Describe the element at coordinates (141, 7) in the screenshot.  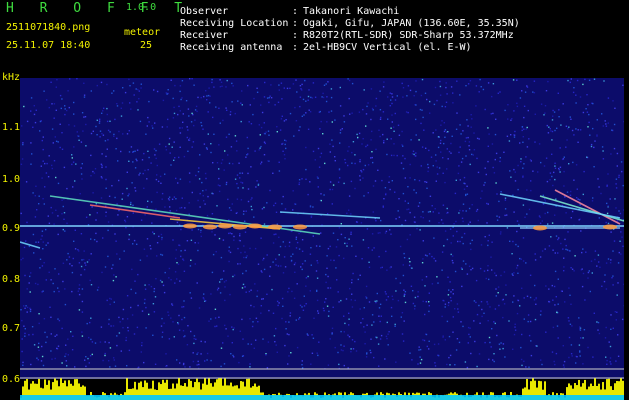
I see `app-version: 1.0.0` at that location.